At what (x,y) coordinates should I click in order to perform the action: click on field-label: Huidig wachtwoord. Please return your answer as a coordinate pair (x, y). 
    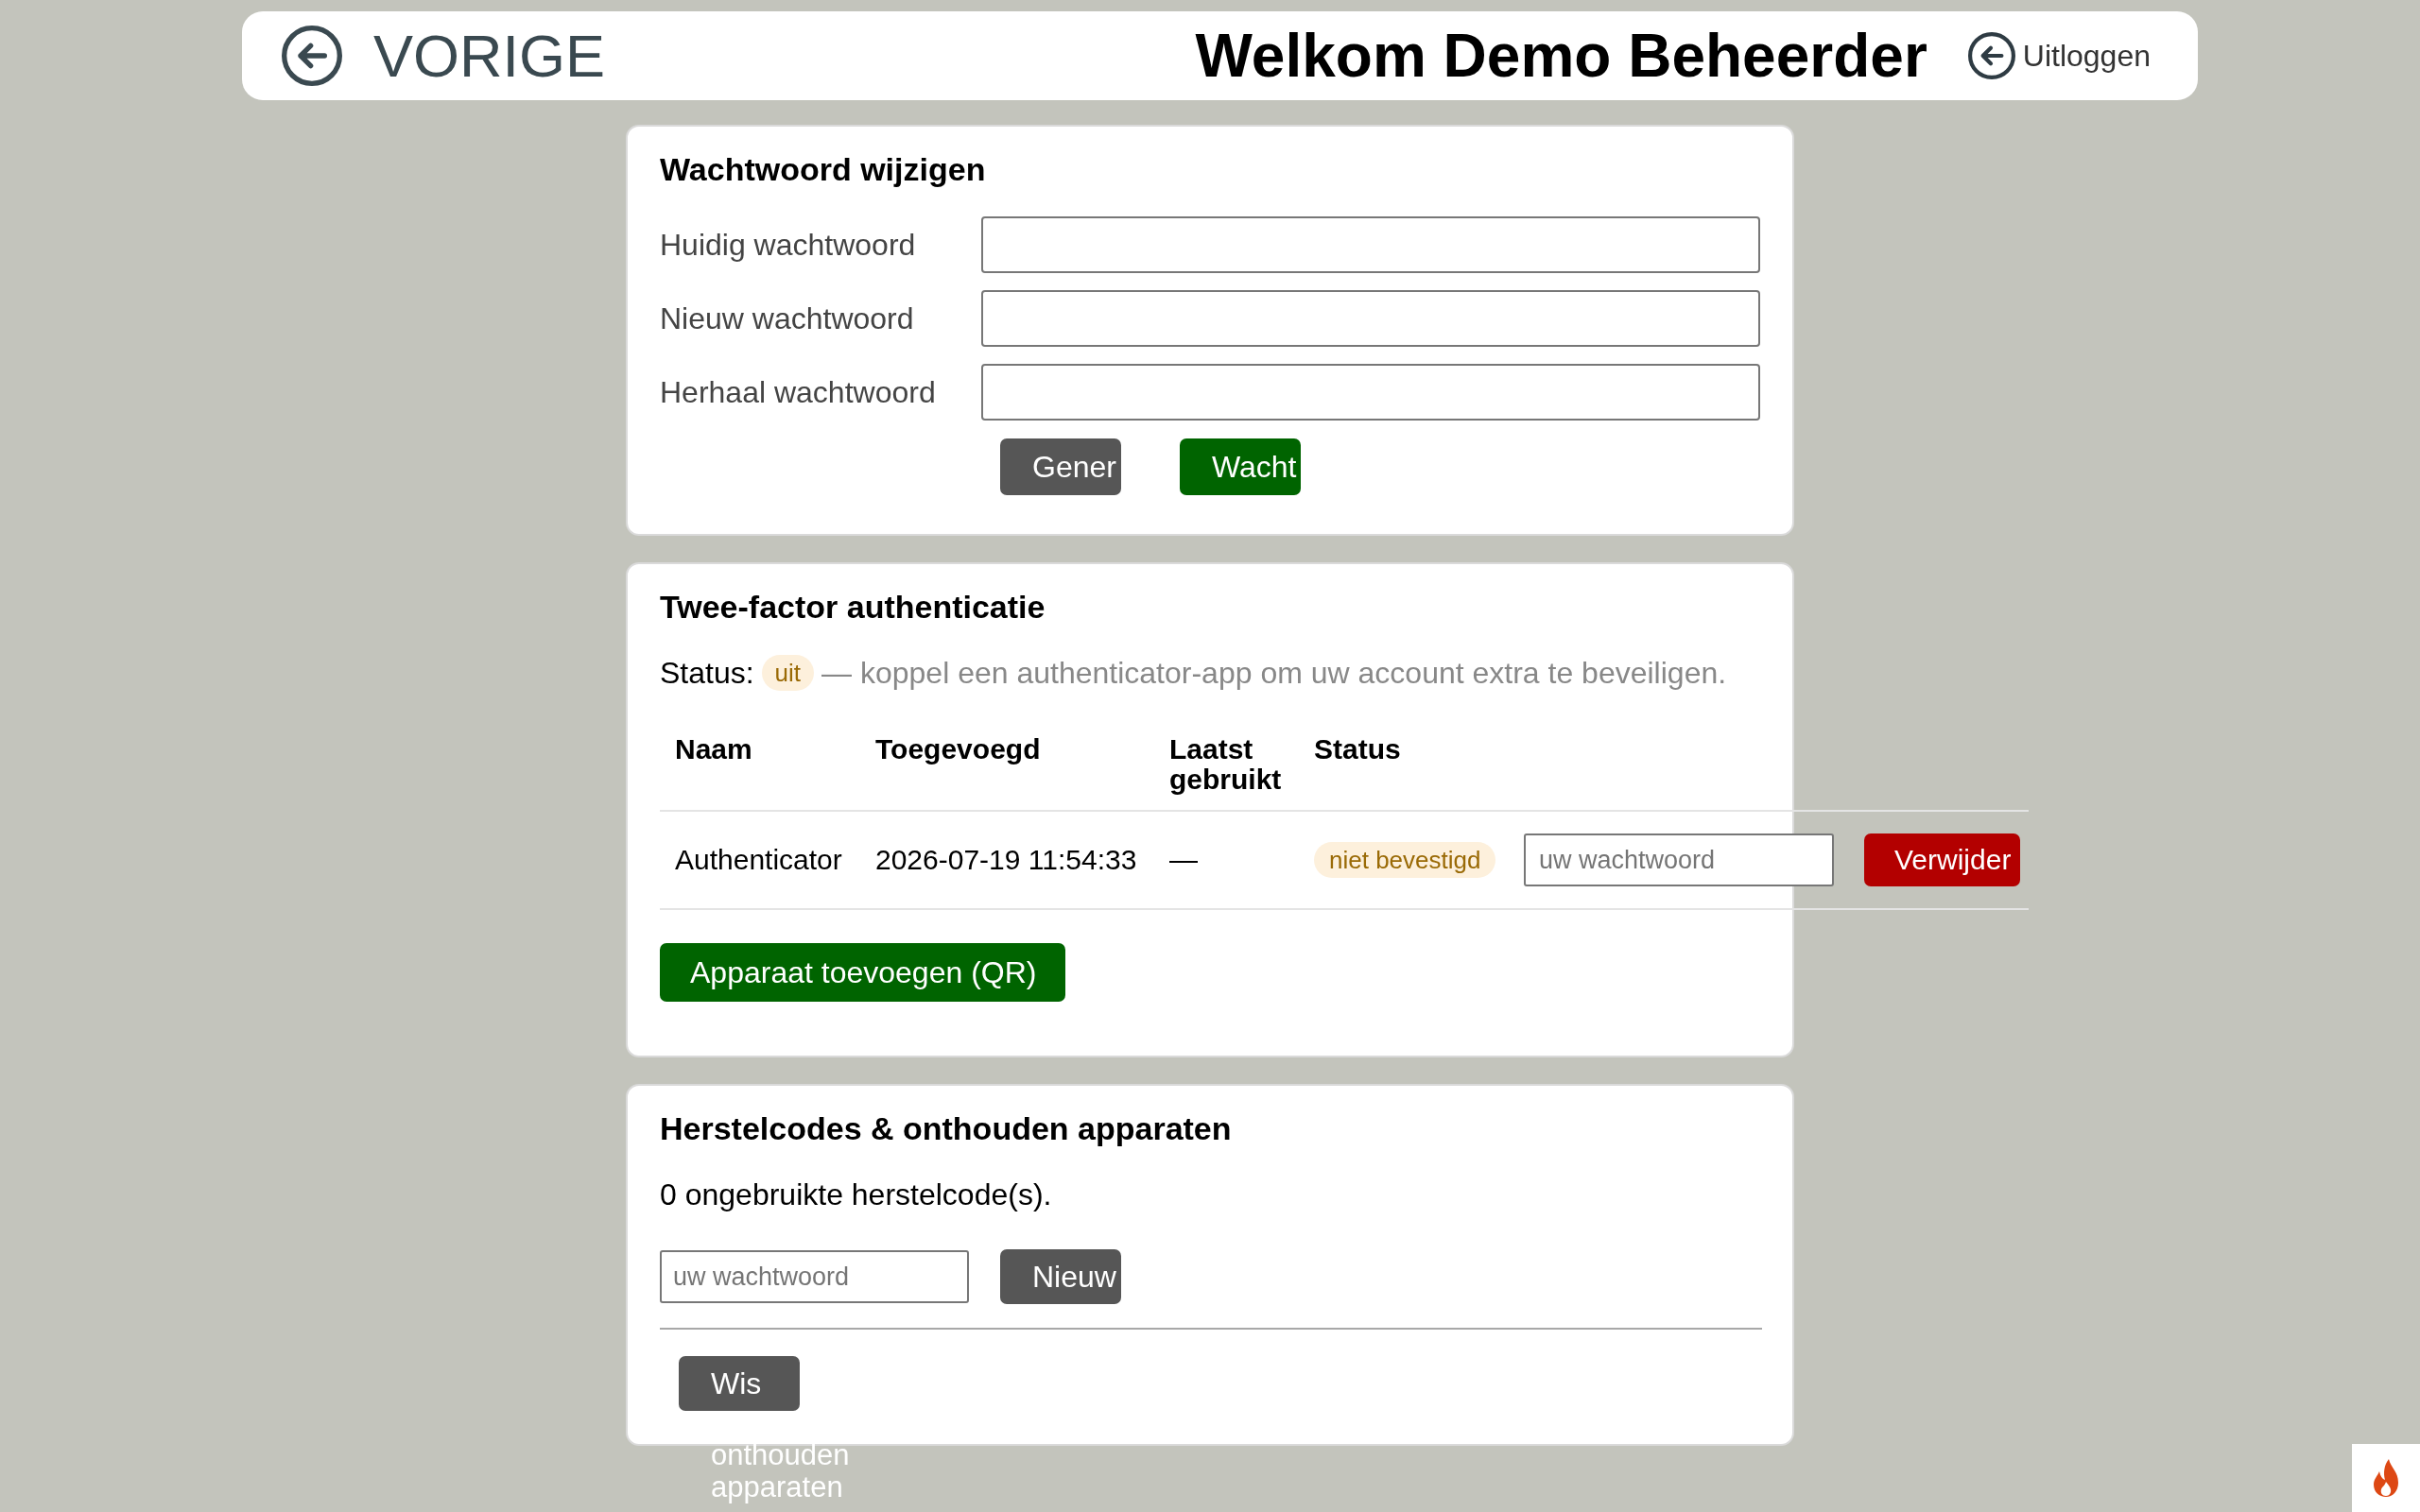
    Looking at the image, I should click on (788, 245).